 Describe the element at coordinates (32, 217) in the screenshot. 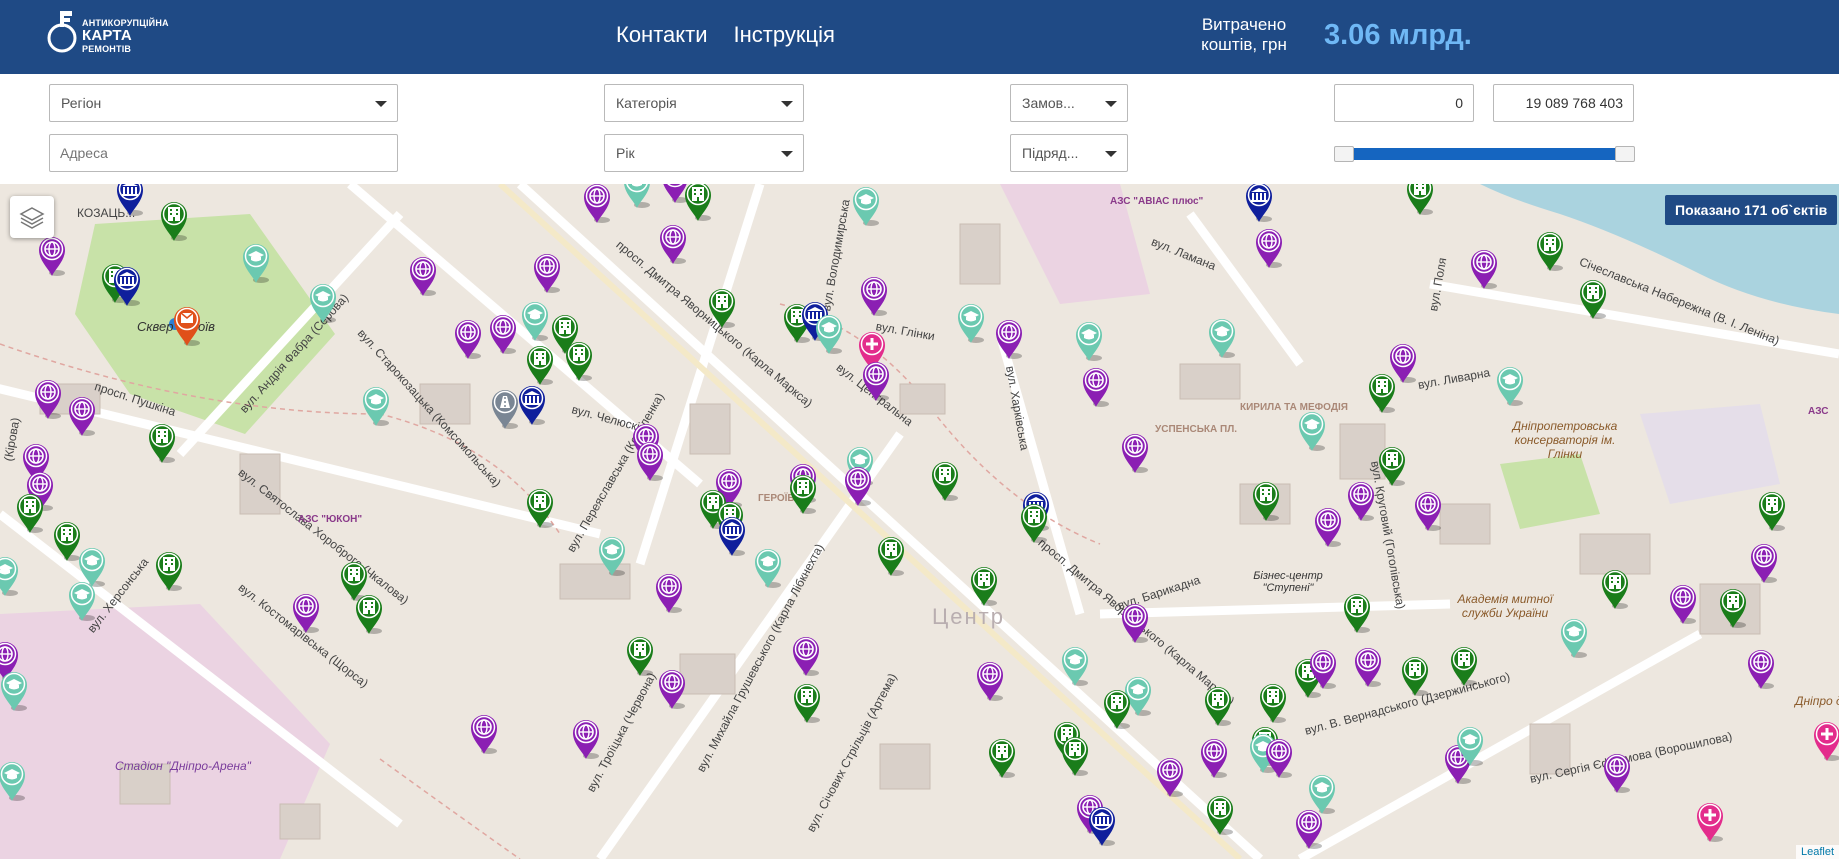

I see `layers-control` at that location.